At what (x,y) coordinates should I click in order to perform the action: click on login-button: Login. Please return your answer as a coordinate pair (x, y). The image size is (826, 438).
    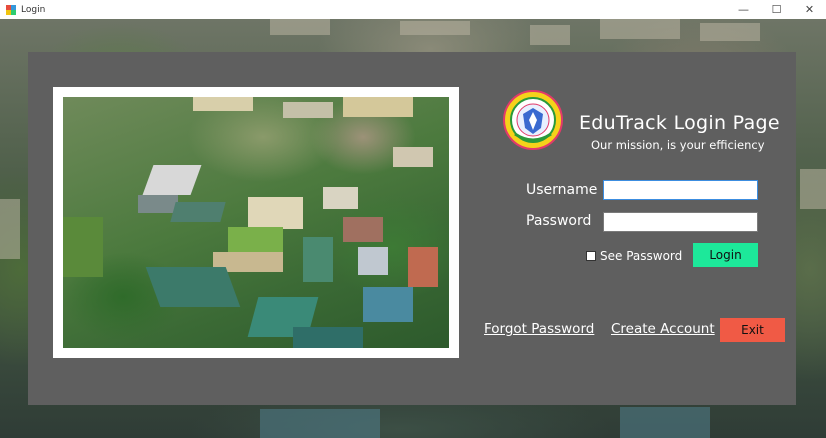
    Looking at the image, I should click on (725, 255).